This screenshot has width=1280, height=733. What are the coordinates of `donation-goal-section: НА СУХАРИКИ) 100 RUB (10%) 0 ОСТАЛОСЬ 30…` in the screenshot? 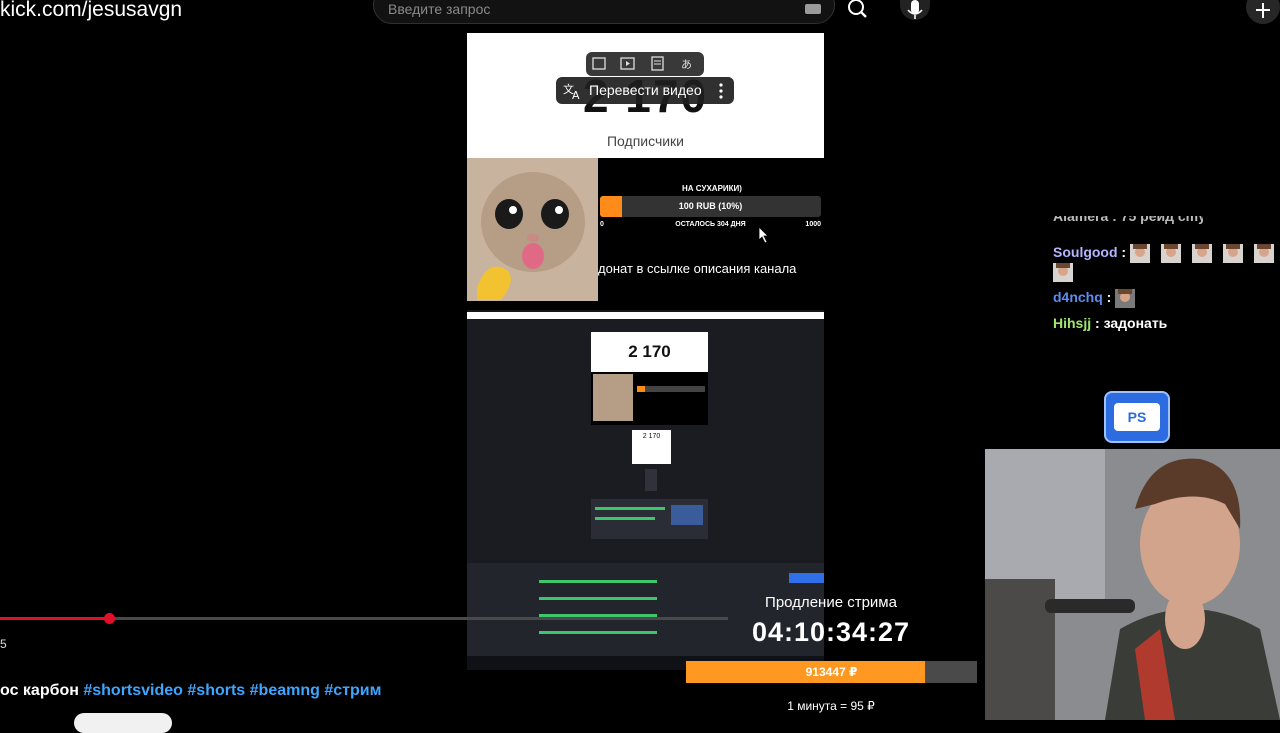 It's located at (645, 234).